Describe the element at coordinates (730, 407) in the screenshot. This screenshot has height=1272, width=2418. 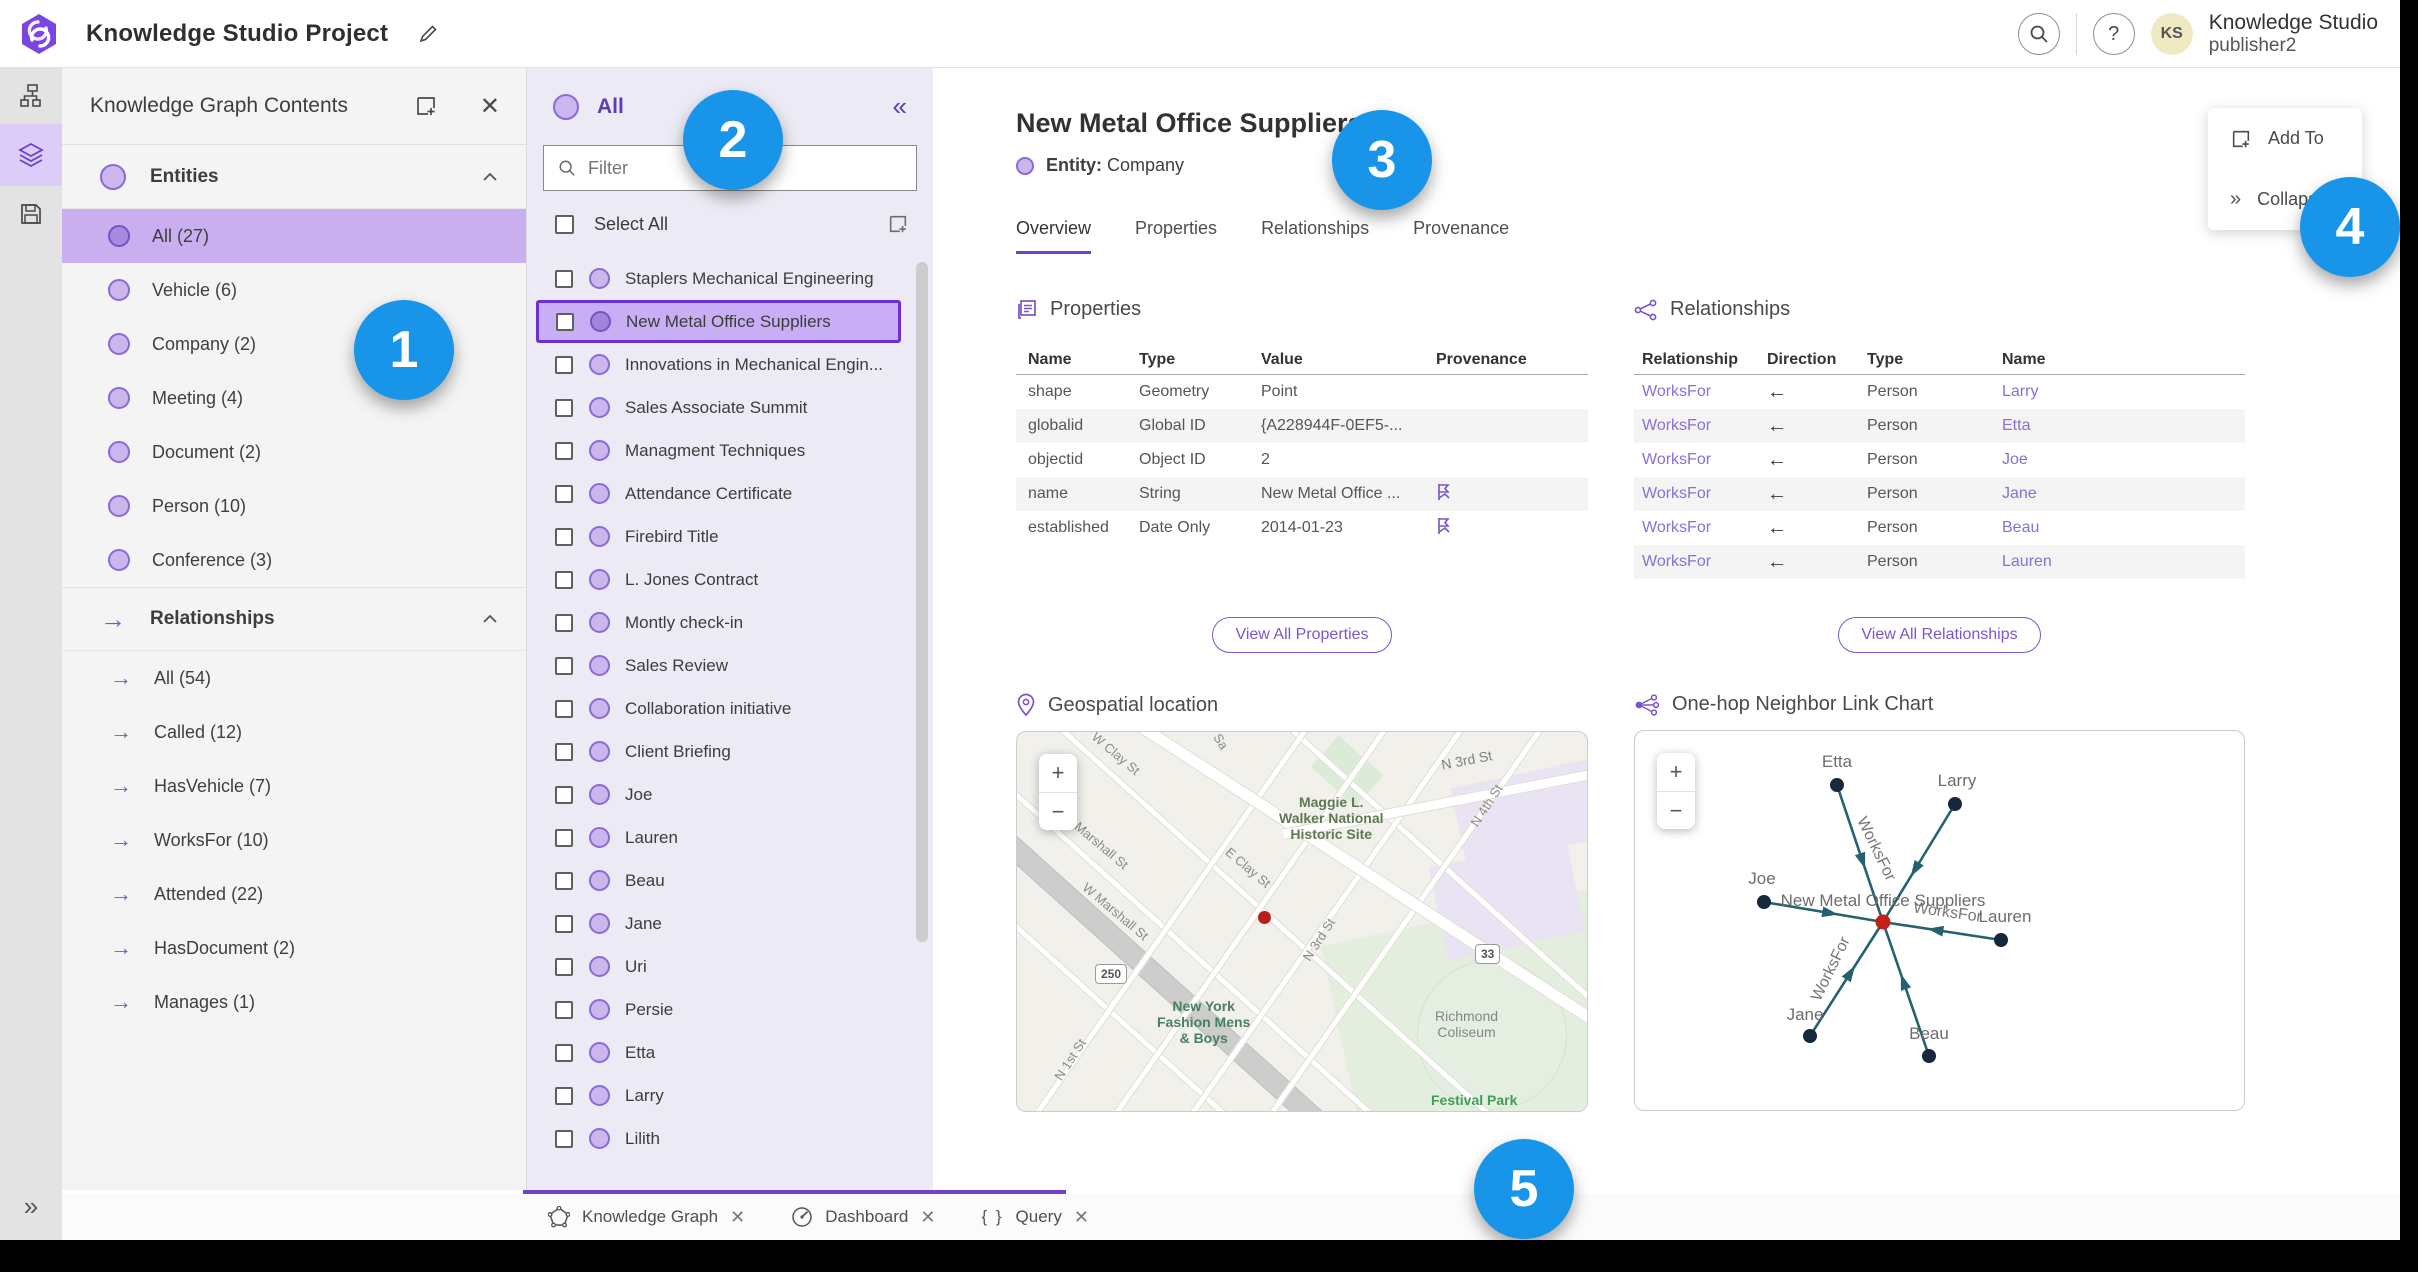
I see `list-item: Sales Associate Summit` at that location.